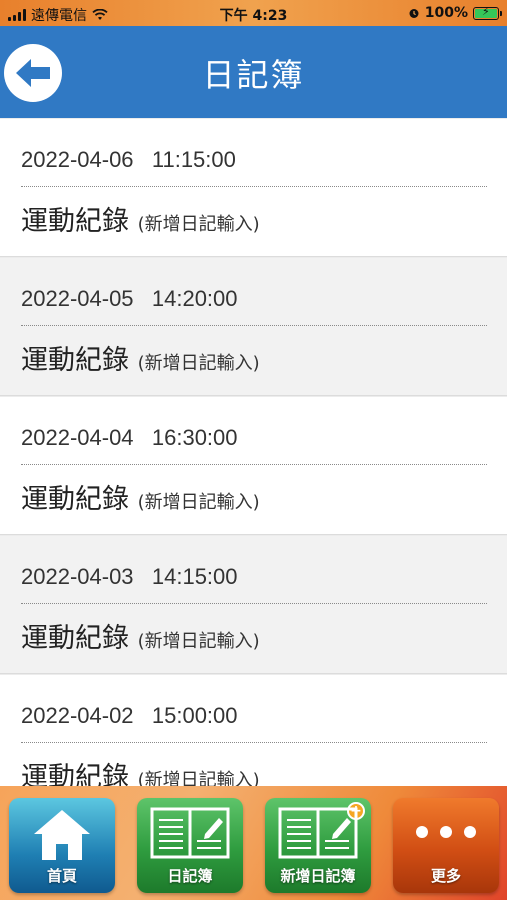  Describe the element at coordinates (414, 13) in the screenshot. I see `alarm-icon` at that location.